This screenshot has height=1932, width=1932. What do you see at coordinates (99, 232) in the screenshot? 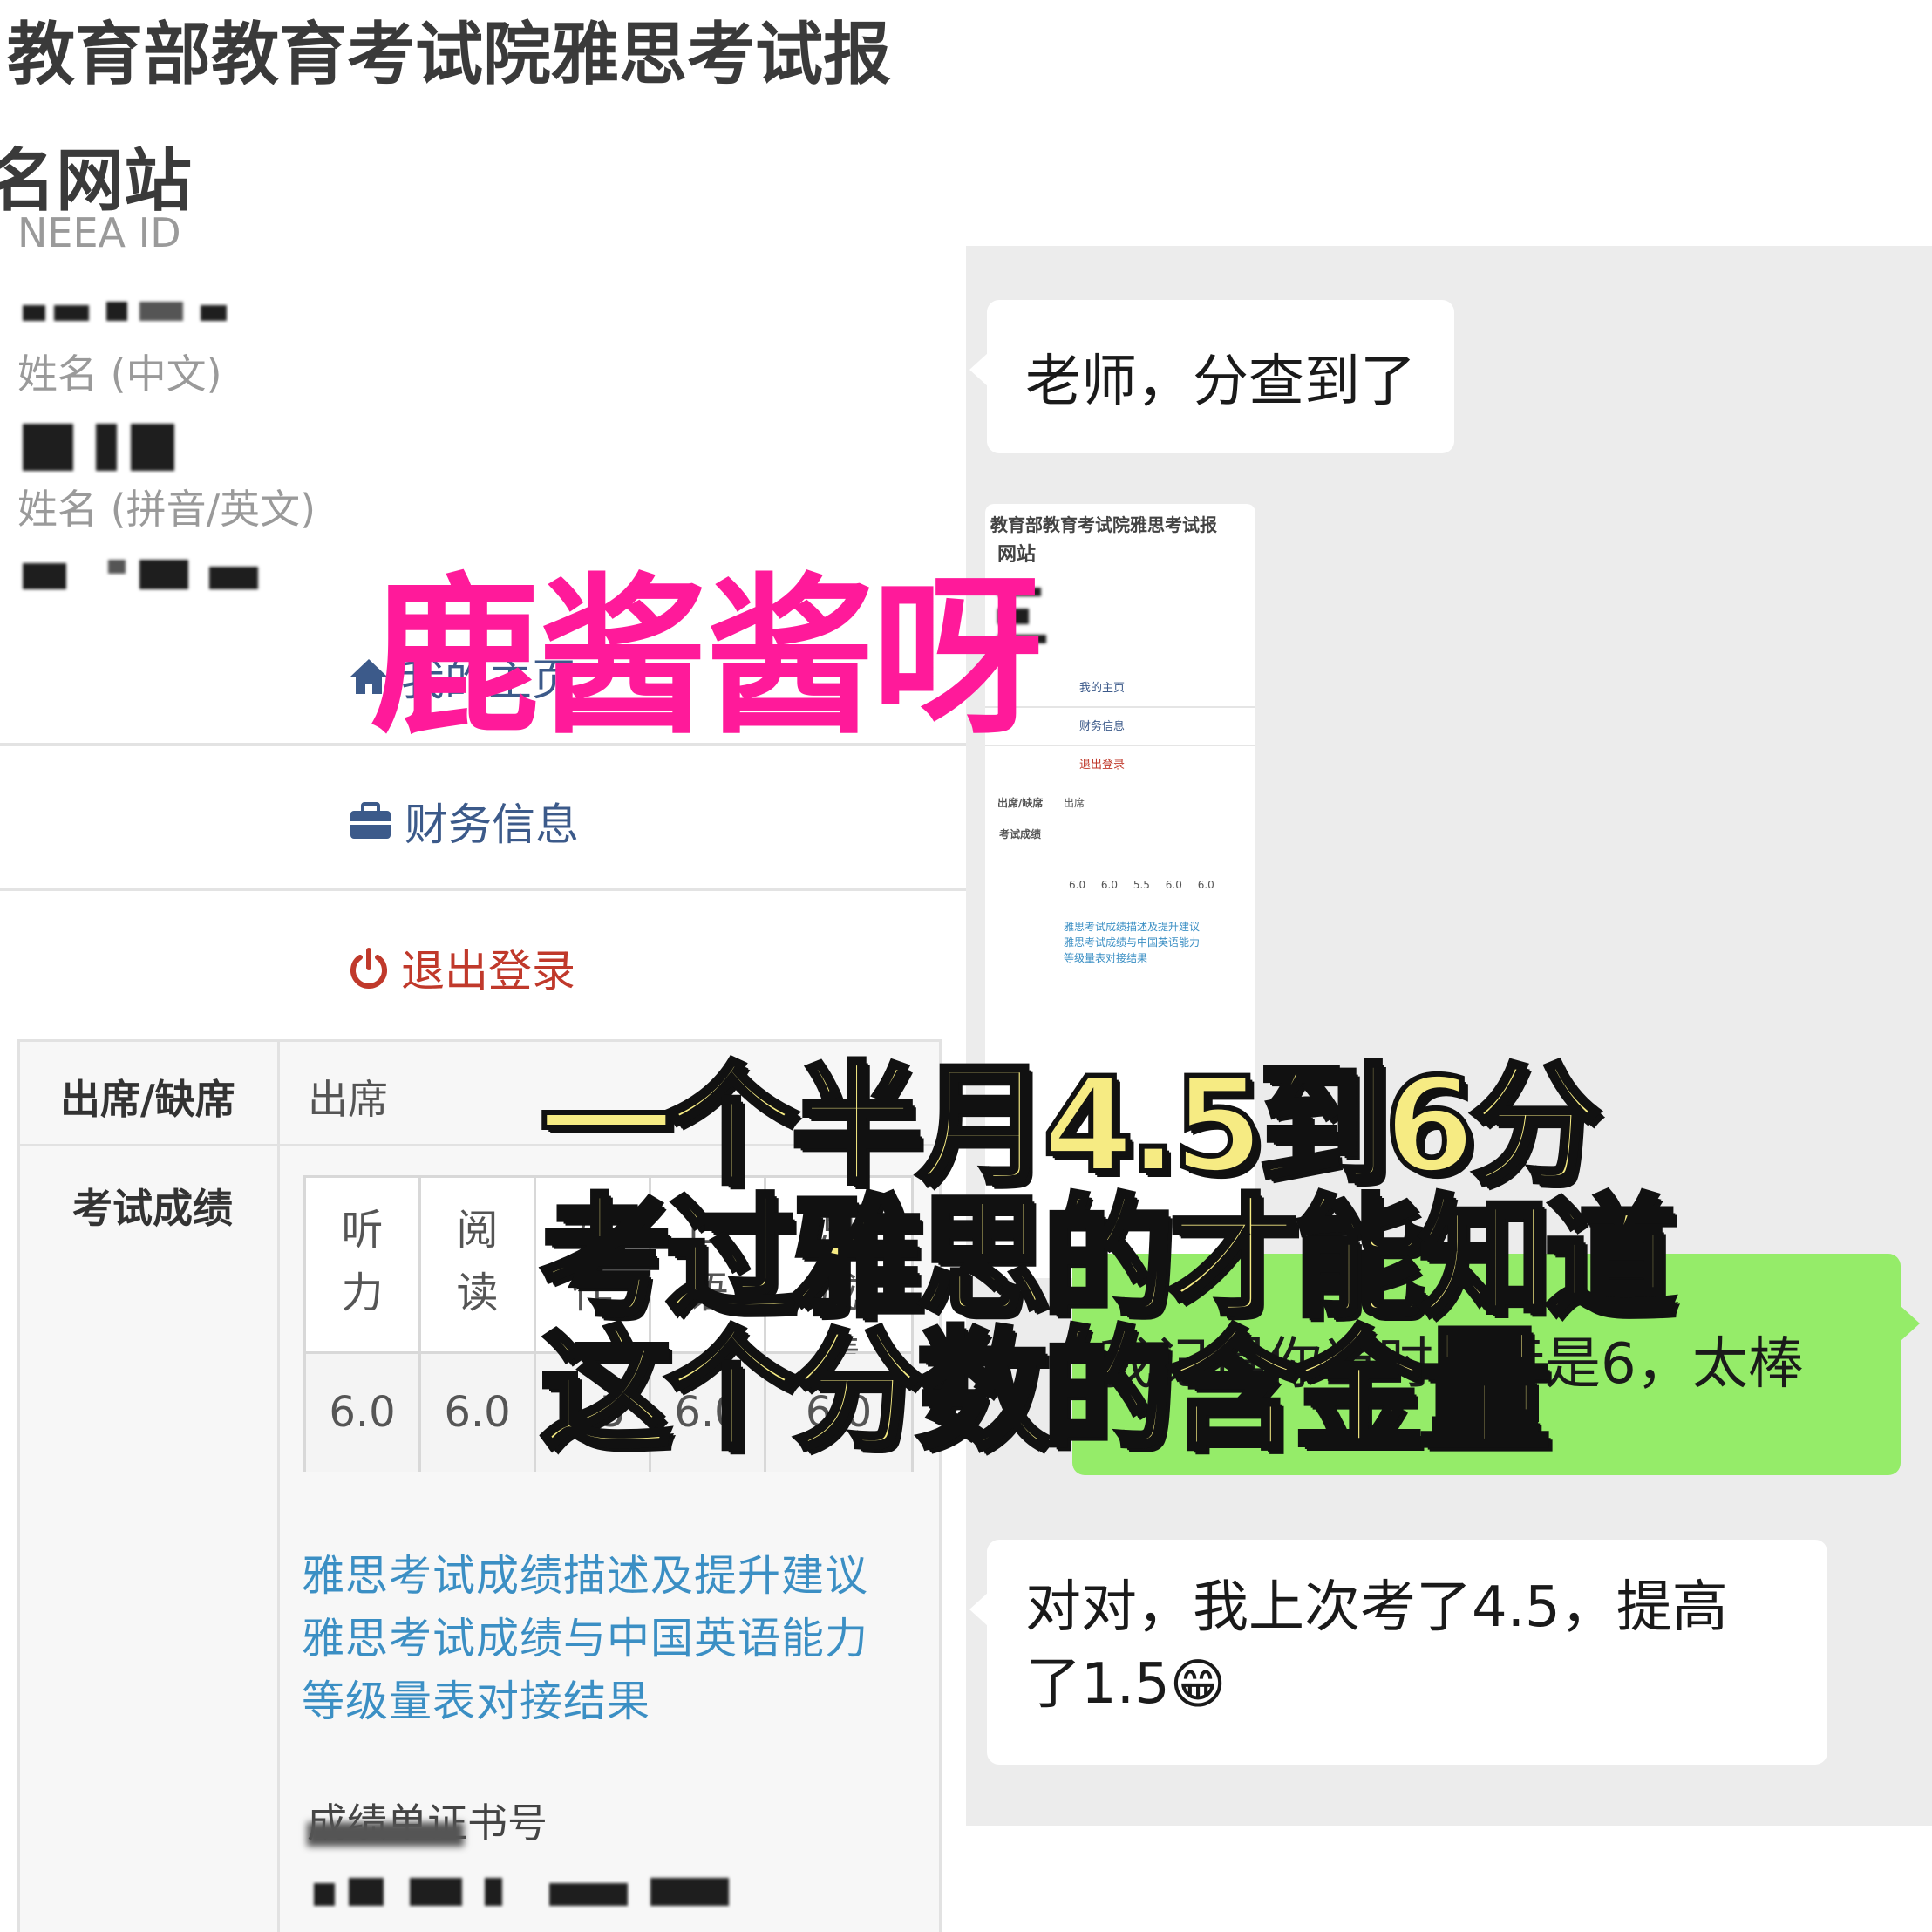
I see `neea-id-label: NEEA ID` at bounding box center [99, 232].